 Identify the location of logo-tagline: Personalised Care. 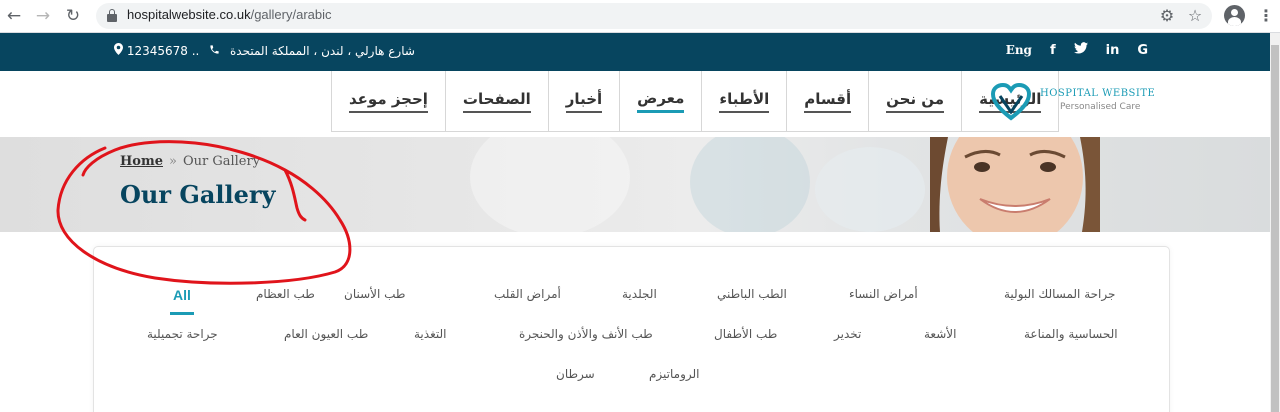
(1100, 107).